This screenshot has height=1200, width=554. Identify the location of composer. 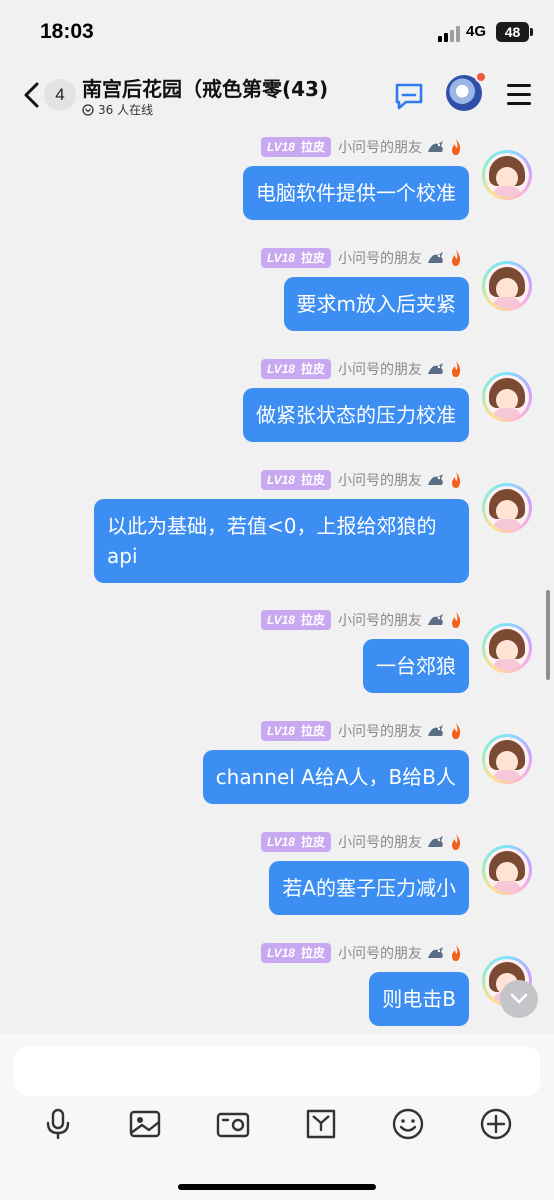
(277, 1117).